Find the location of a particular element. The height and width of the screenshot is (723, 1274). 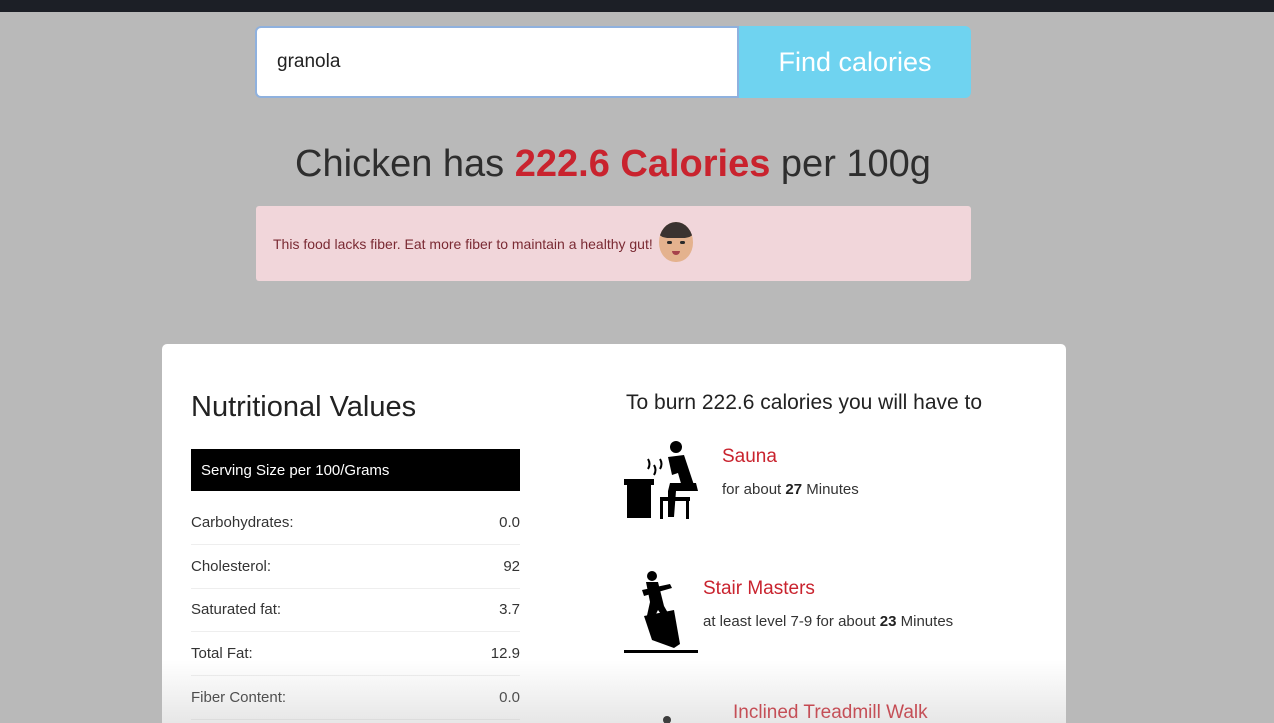

nutrition-row: Carbohydrates: 0.0 is located at coordinates (355, 523).